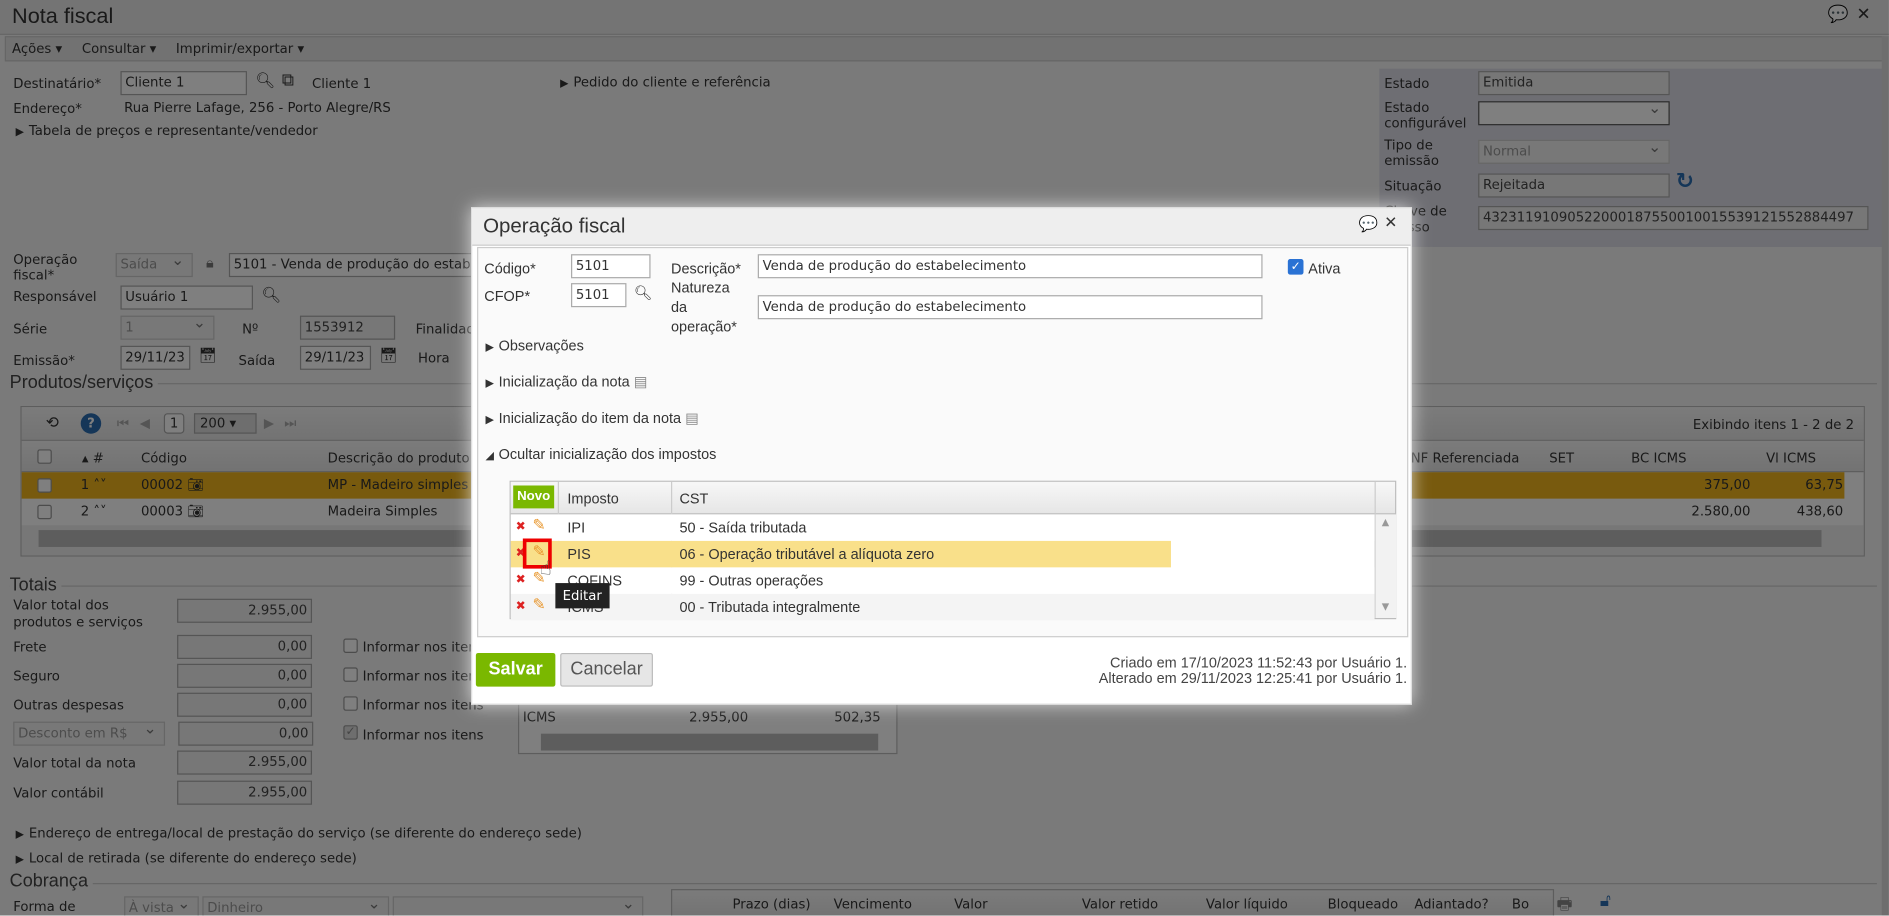  What do you see at coordinates (592, 498) in the screenshot?
I see `col-imposto: Imposto` at bounding box center [592, 498].